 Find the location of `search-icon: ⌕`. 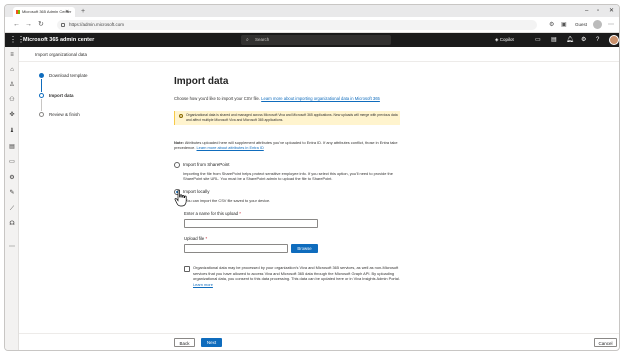

search-icon: ⌕ is located at coordinates (247, 40).